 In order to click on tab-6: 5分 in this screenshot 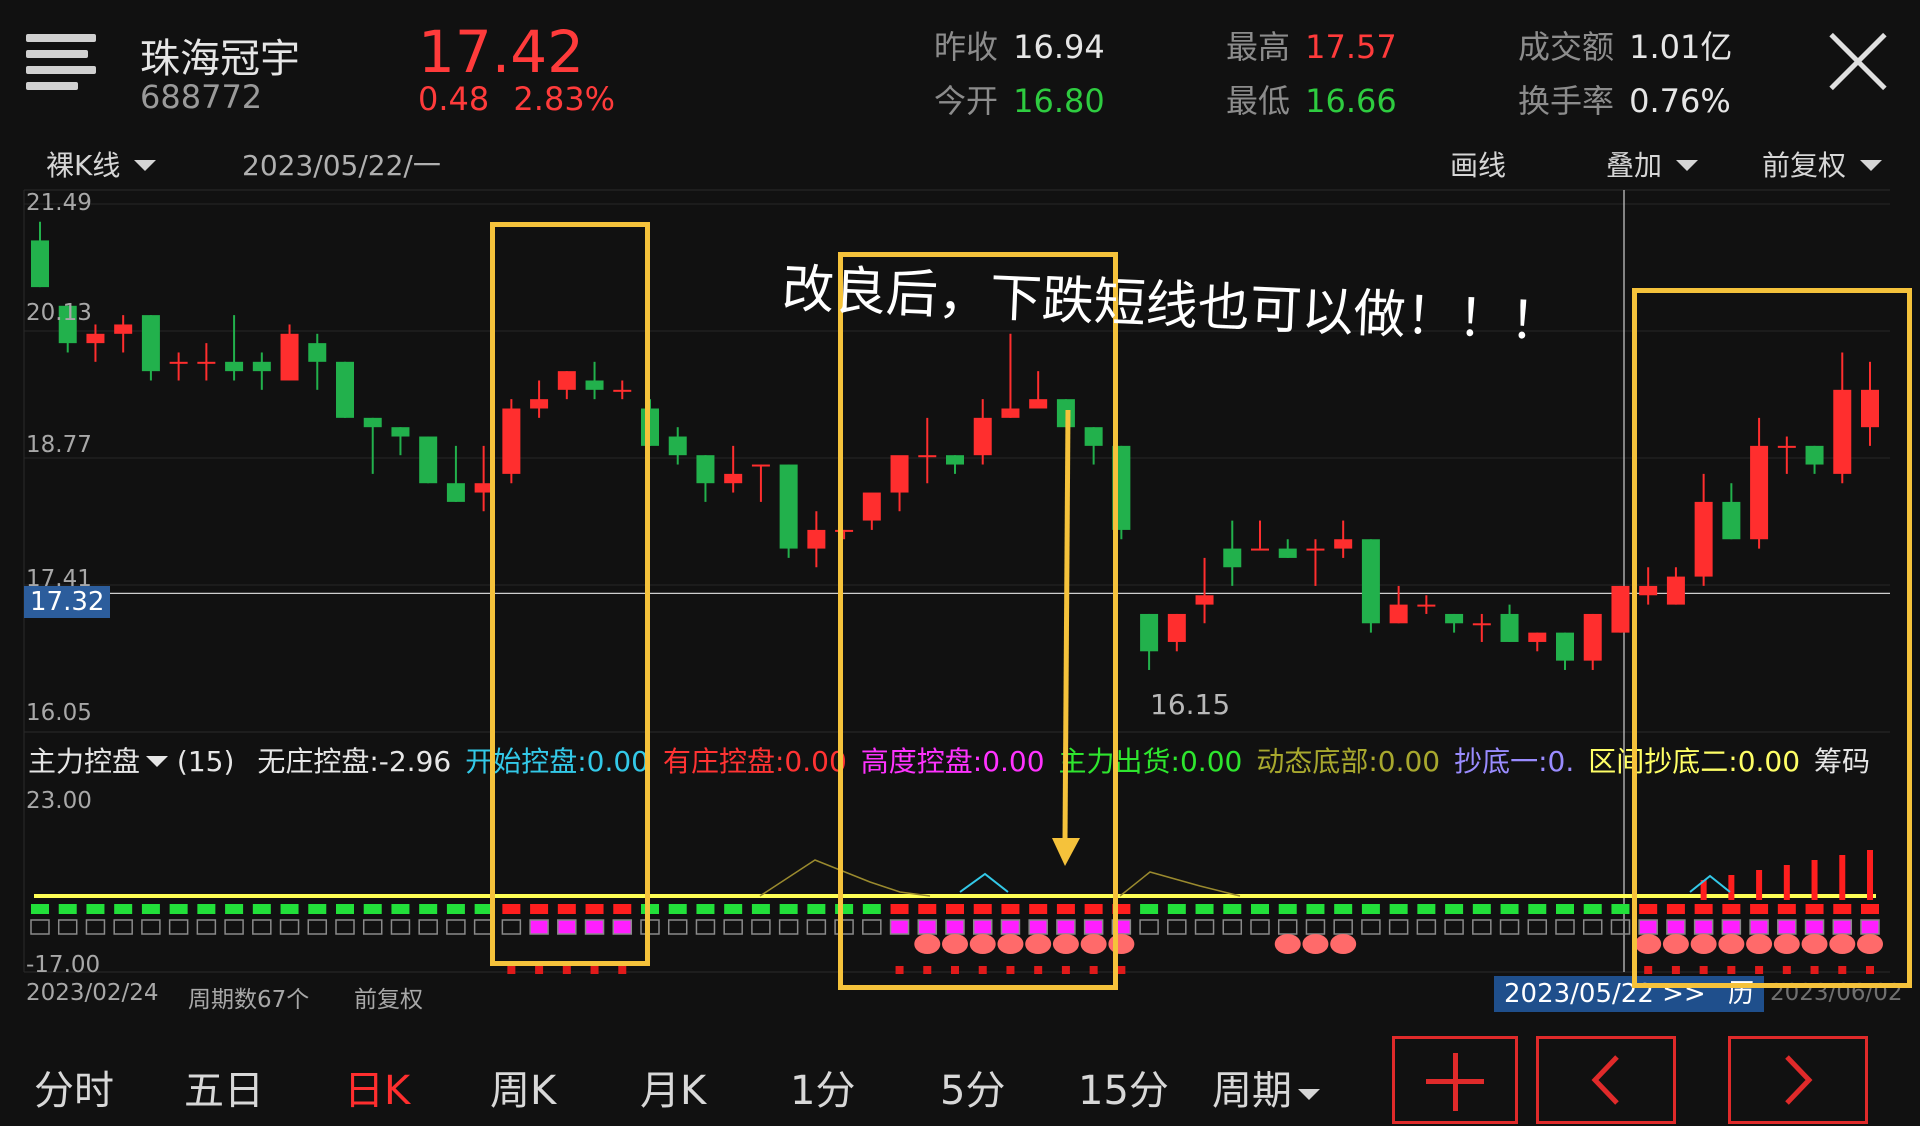, I will do `click(972, 1087)`.